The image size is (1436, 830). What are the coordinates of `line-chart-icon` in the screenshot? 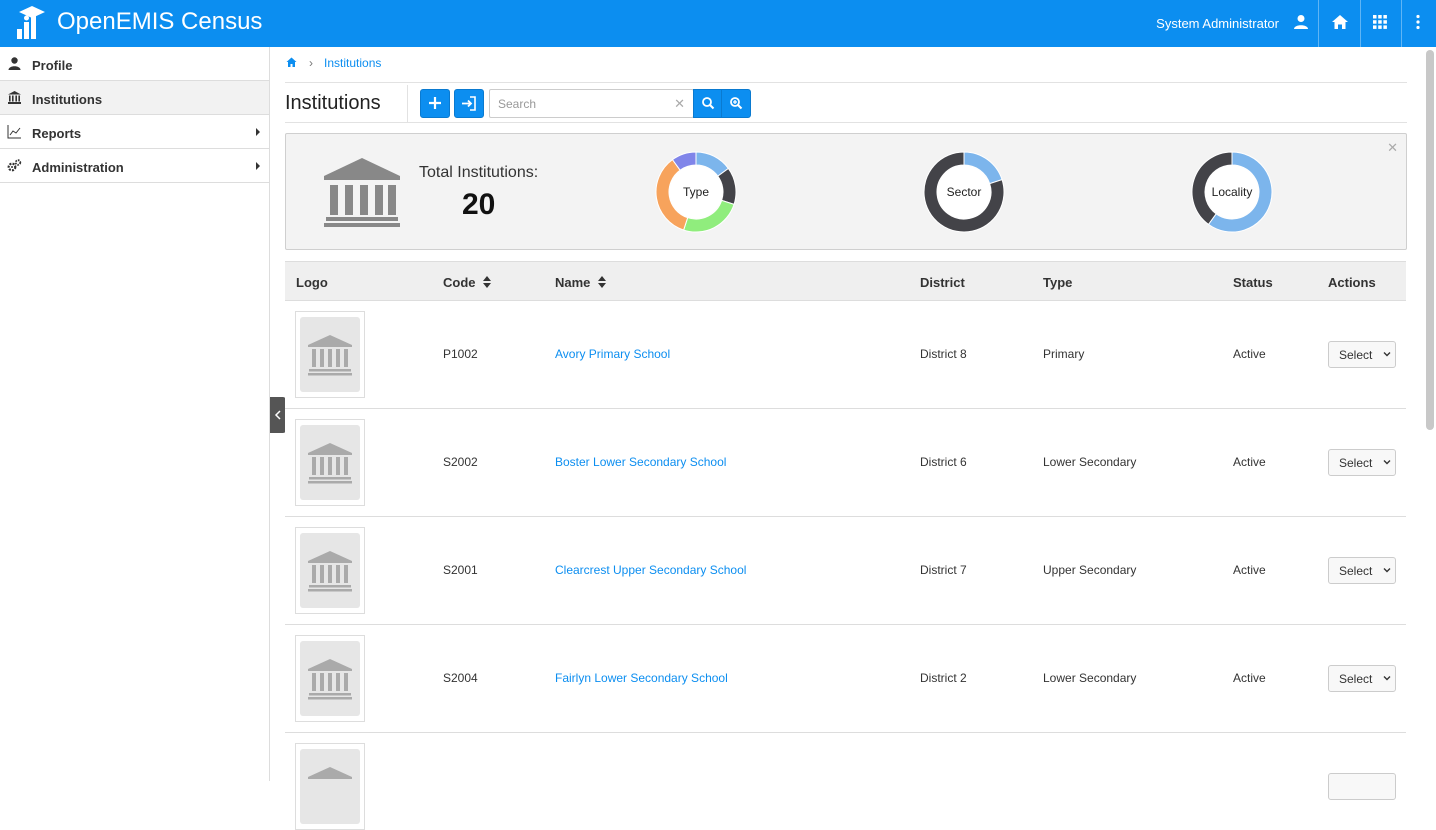 It's located at (14, 132).